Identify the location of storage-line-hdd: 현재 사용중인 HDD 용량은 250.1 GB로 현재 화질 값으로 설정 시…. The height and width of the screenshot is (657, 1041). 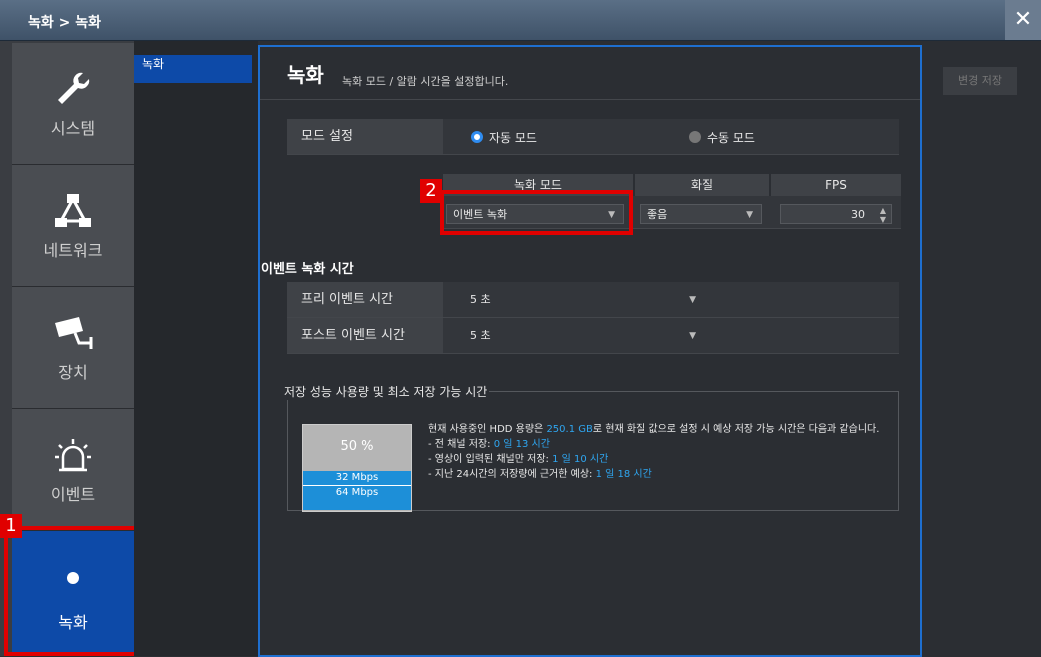
(663, 429).